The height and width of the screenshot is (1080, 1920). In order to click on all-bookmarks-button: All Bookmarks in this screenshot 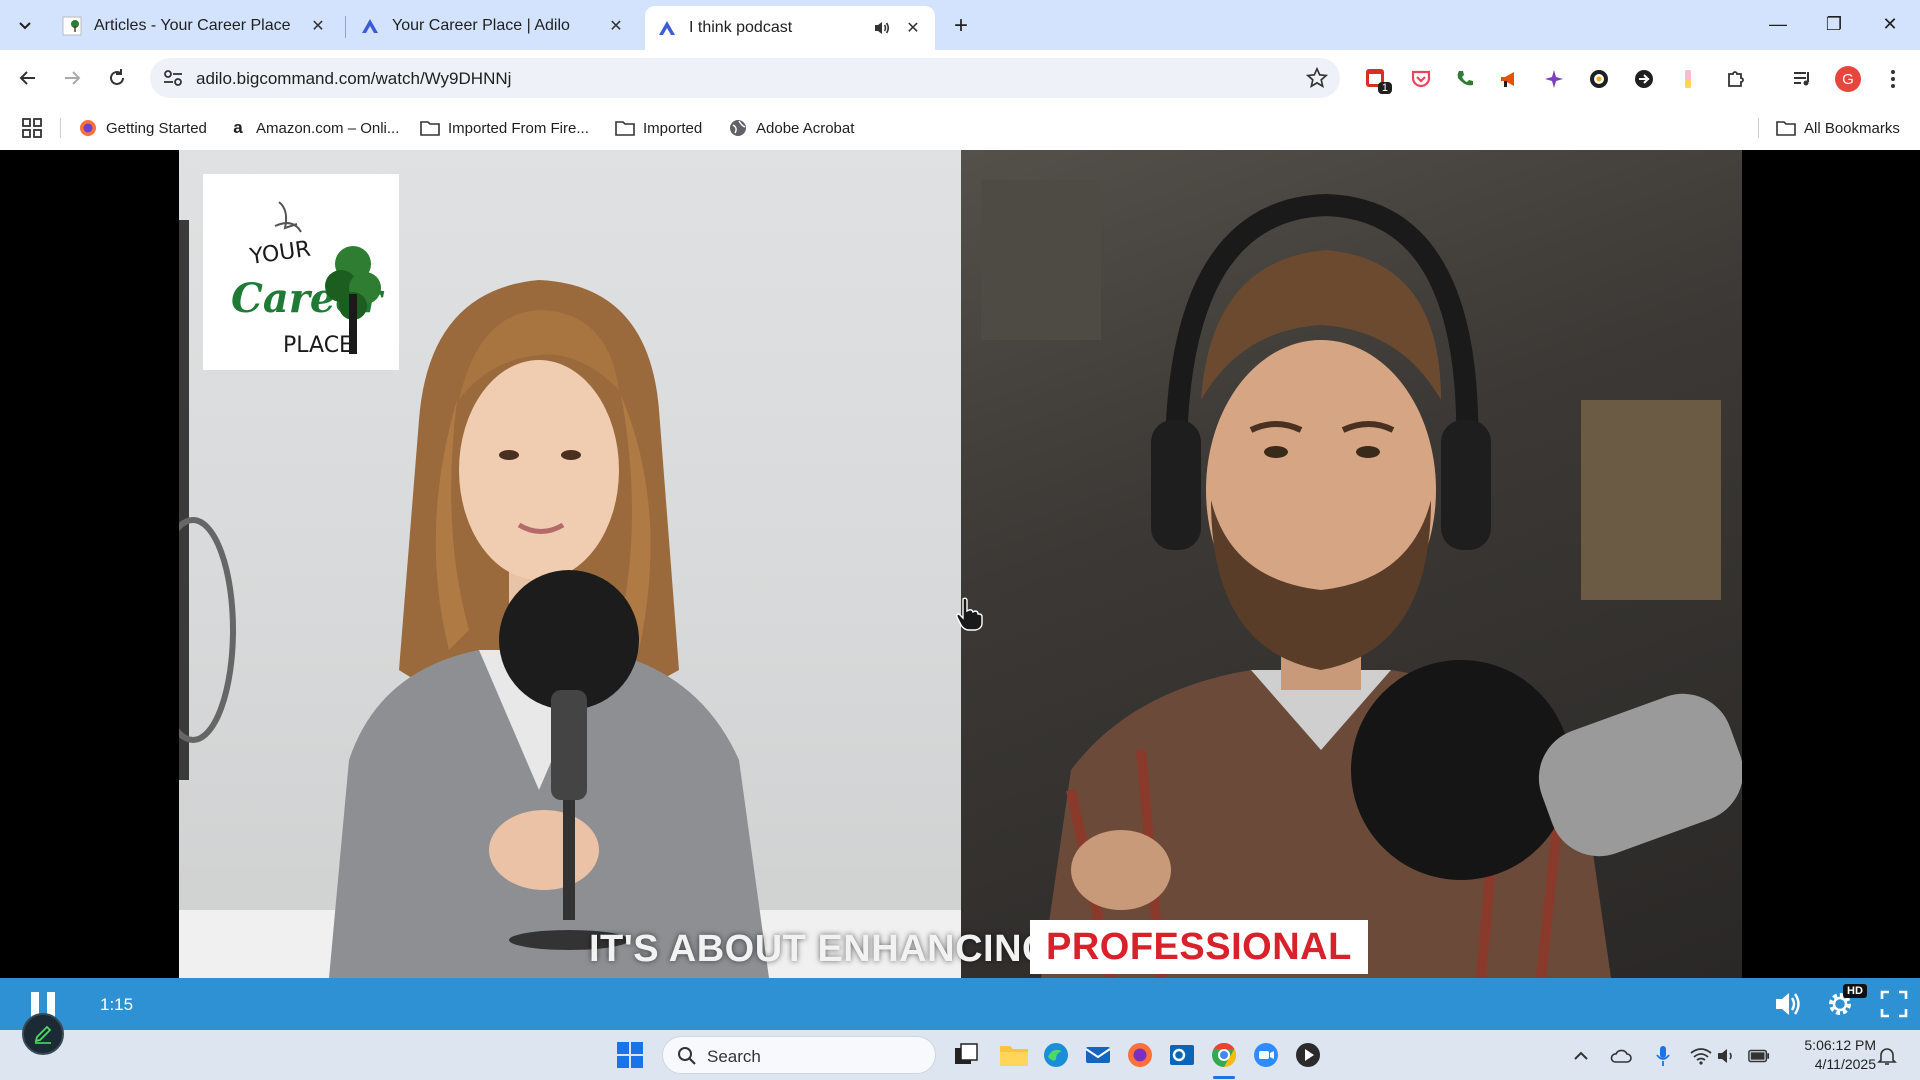, I will do `click(1838, 128)`.